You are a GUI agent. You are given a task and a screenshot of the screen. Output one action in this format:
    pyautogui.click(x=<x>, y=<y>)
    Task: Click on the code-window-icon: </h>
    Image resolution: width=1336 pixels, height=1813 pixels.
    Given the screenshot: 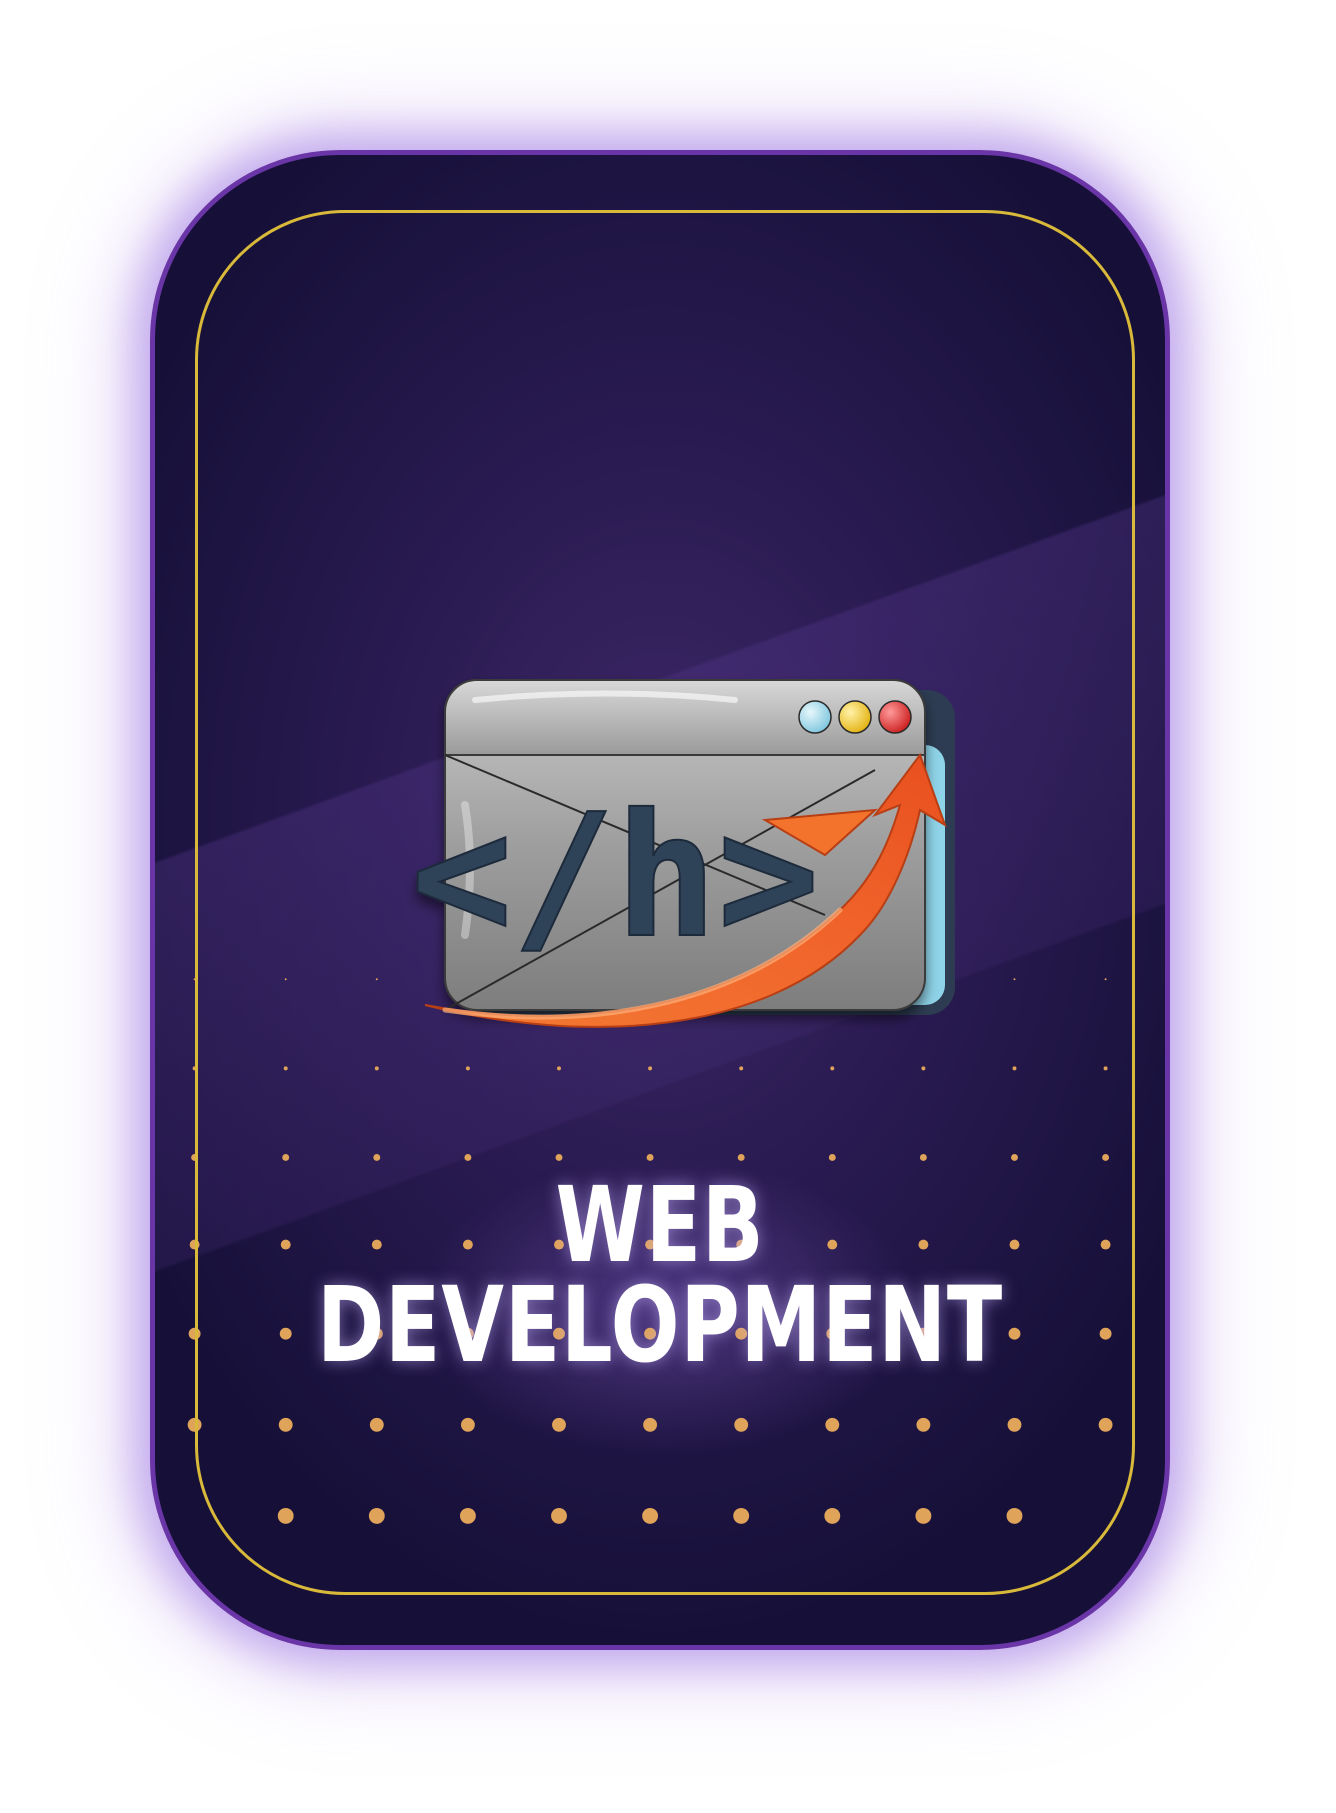 What is the action you would take?
    pyautogui.click(x=682, y=853)
    